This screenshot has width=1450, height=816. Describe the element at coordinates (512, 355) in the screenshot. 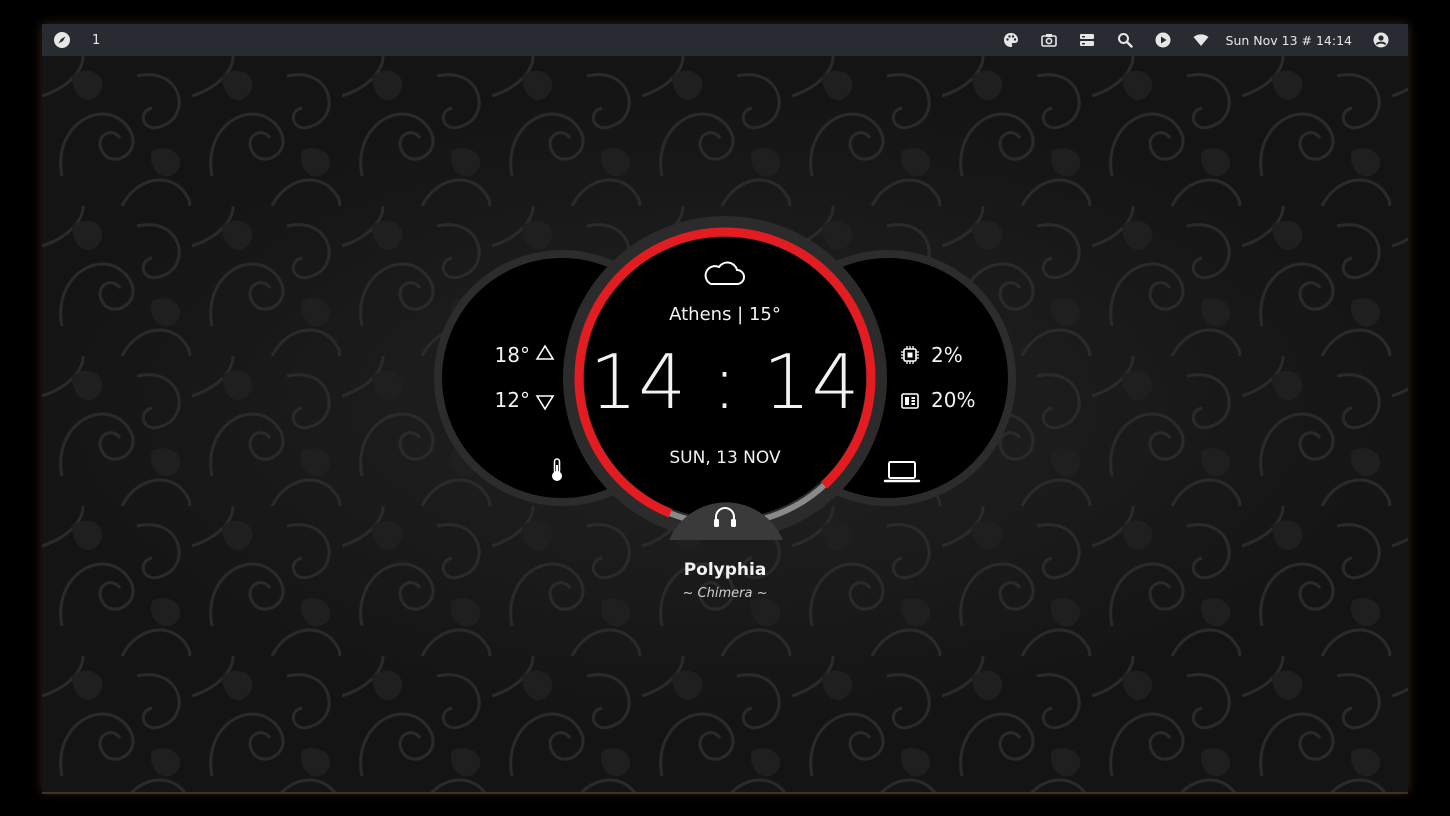

I see `temp-high: 18°` at that location.